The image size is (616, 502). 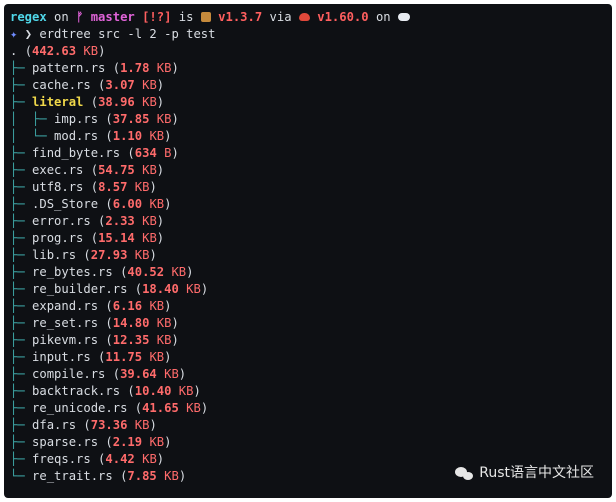 What do you see at coordinates (91, 442) in the screenshot?
I see `tree-file-entry: ├─ sparse.rs (2.19 KB)` at bounding box center [91, 442].